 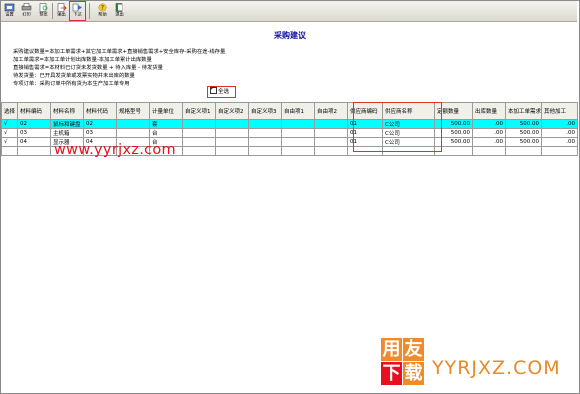 I want to click on column-header: 选择, so click(x=9, y=111).